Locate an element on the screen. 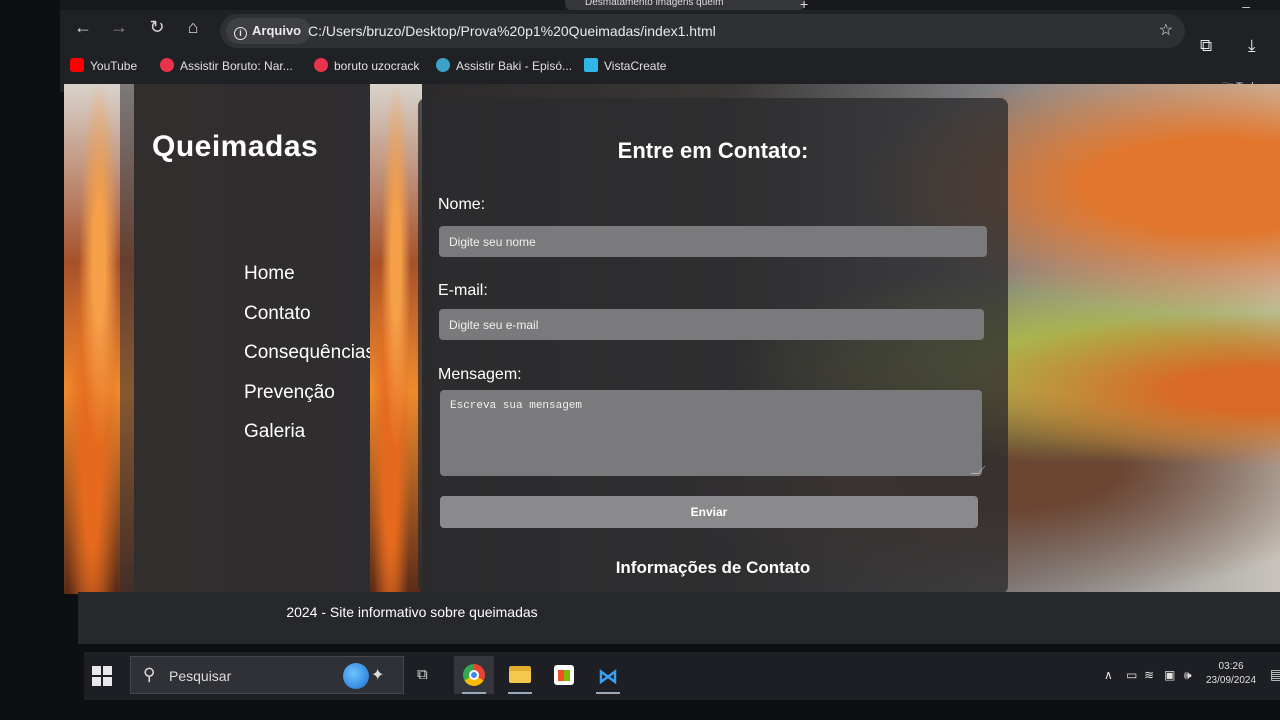  tab-strip: Desmatamento imagens queim + – is located at coordinates (670, 7).